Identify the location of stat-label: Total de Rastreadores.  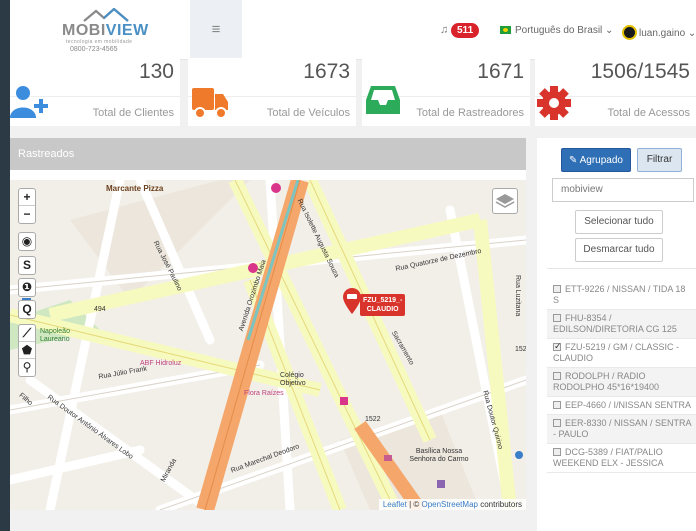
(470, 113).